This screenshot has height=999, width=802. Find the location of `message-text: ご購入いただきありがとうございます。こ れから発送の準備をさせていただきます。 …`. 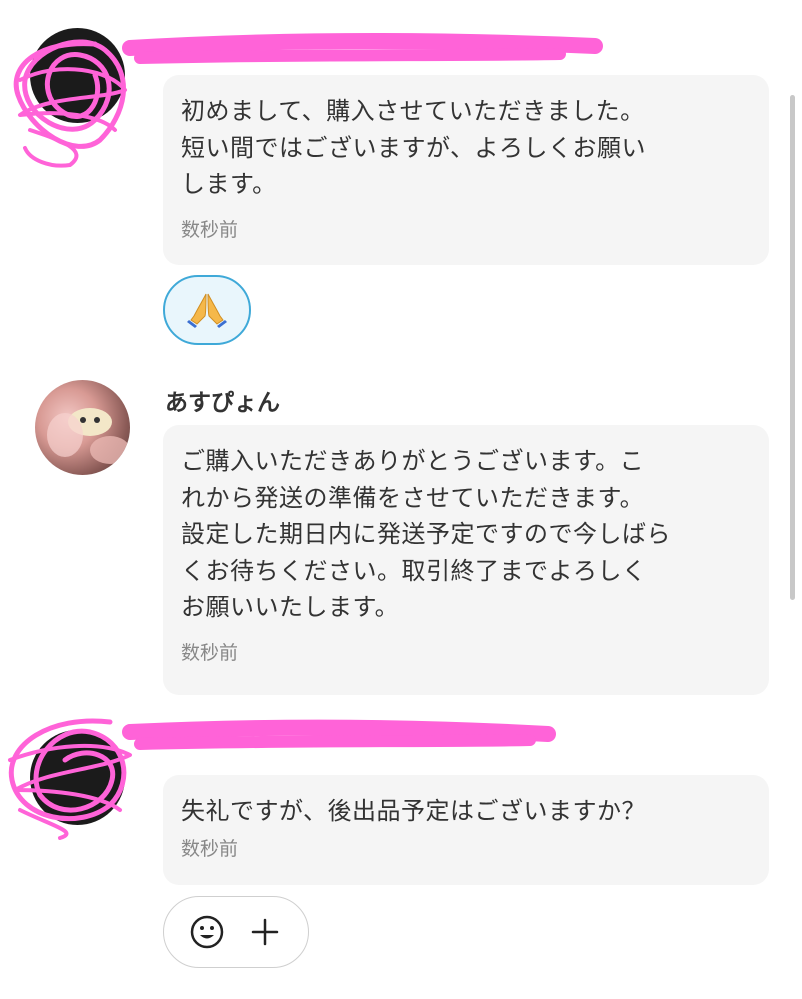

message-text: ご購入いただきありがとうございます。こ れから発送の準備をさせていただきます。 … is located at coordinates (426, 534).